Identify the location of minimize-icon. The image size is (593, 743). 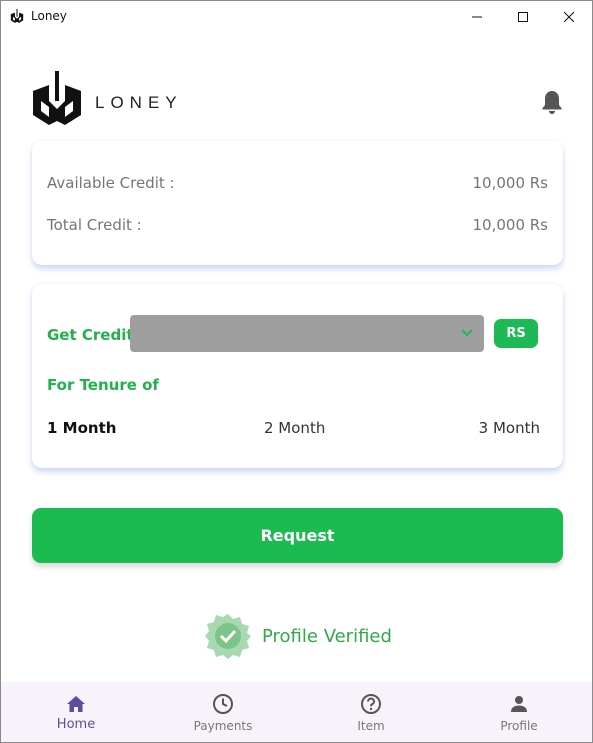
(477, 16).